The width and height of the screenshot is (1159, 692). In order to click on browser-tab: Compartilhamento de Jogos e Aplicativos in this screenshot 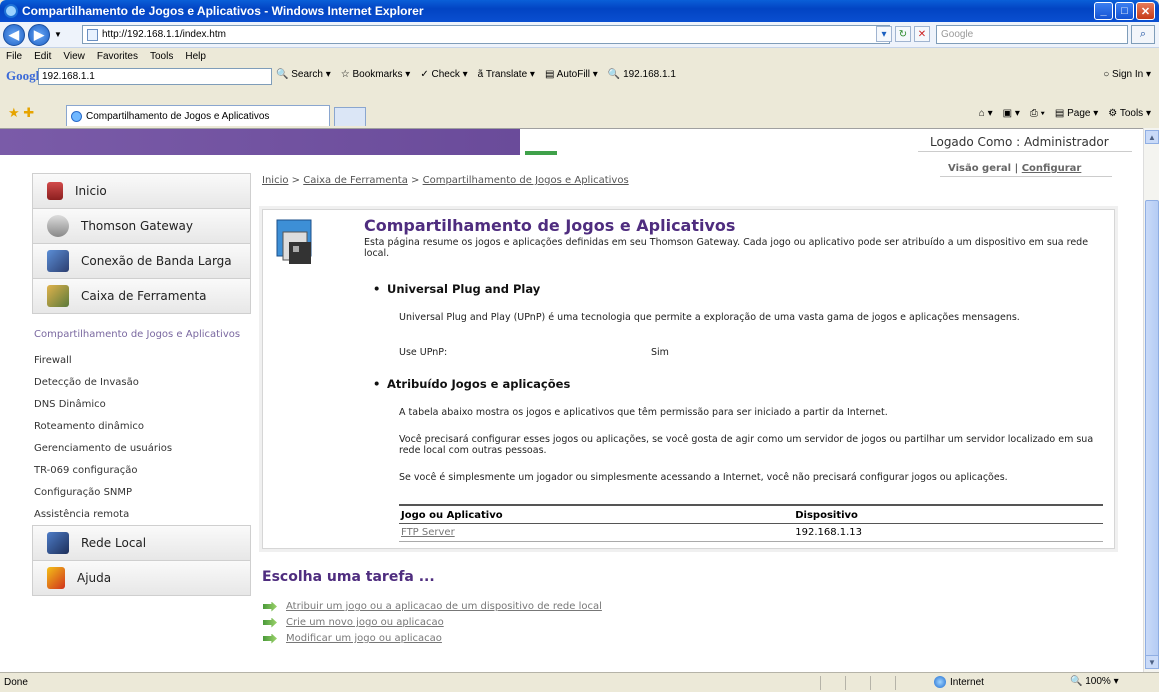, I will do `click(198, 115)`.